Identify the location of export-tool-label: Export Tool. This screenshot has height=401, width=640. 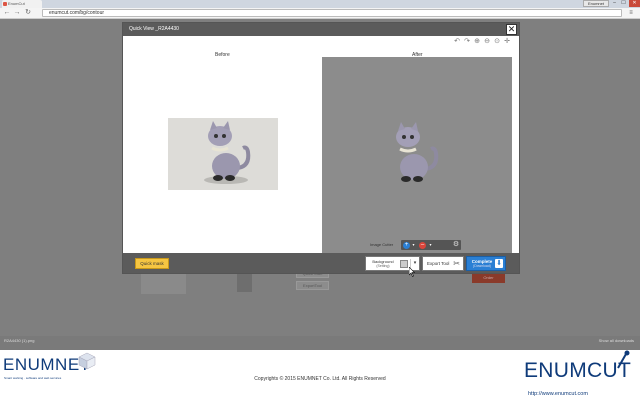
(438, 263).